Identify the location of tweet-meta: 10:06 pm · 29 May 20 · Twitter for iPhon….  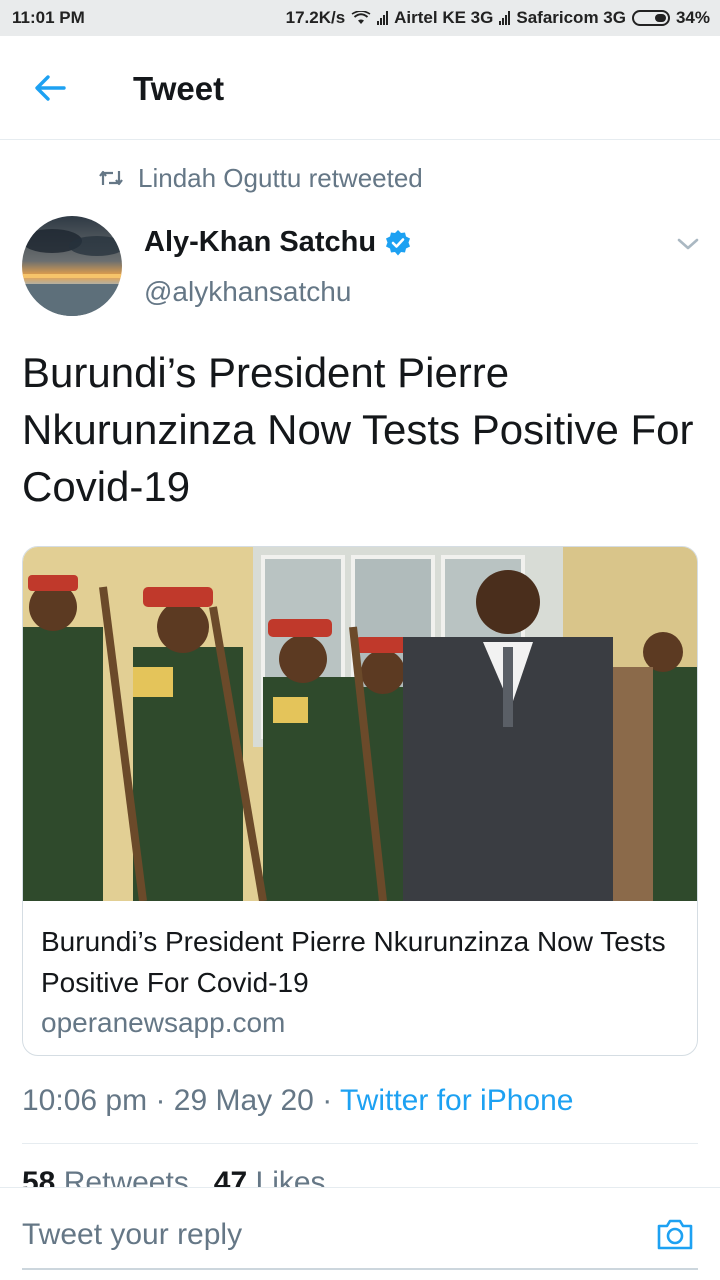
(297, 1101).